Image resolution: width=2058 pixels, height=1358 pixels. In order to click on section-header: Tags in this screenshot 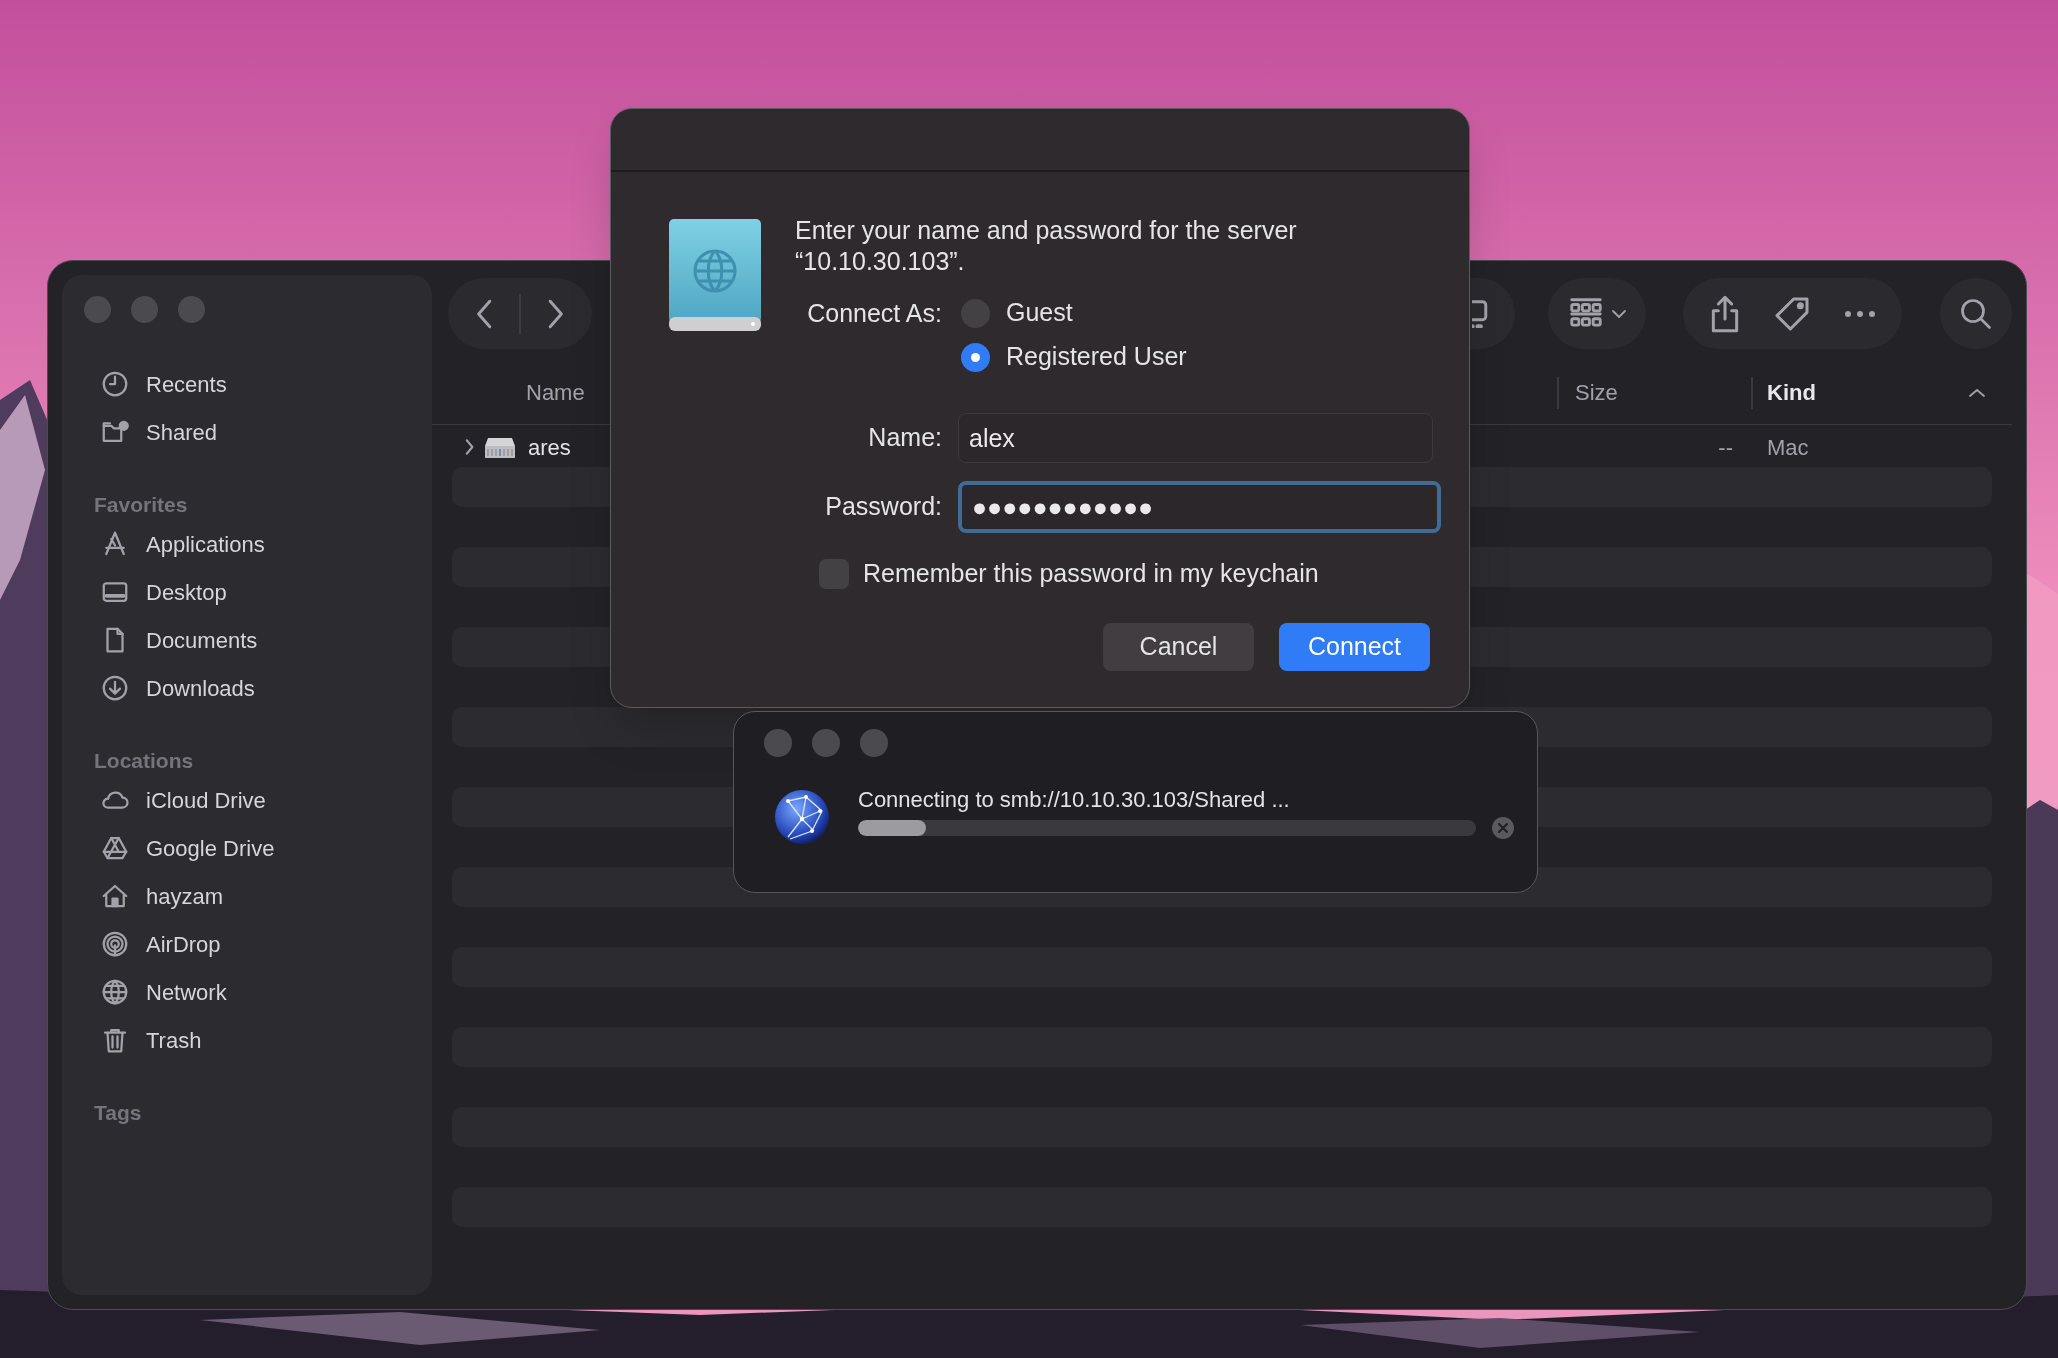, I will do `click(118, 1113)`.